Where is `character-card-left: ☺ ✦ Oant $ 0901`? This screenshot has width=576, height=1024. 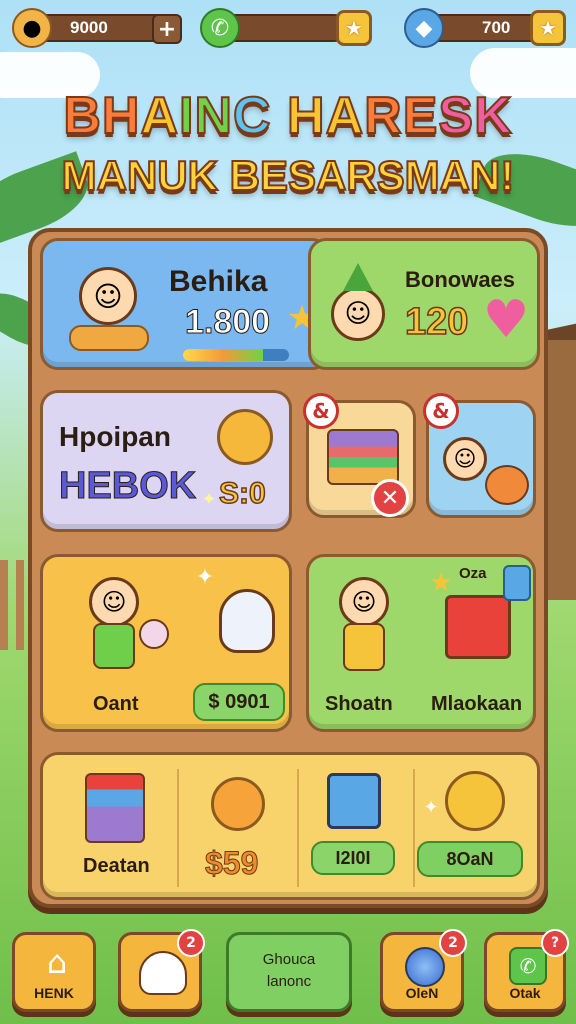
character-card-left: ☺ ✦ Oant $ 0901 is located at coordinates (166, 643).